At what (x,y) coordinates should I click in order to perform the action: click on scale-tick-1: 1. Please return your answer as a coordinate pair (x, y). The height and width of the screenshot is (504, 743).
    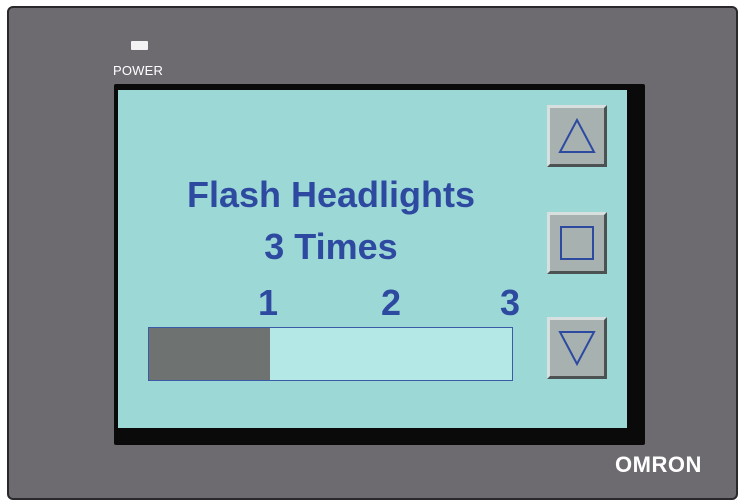
    Looking at the image, I should click on (268, 302).